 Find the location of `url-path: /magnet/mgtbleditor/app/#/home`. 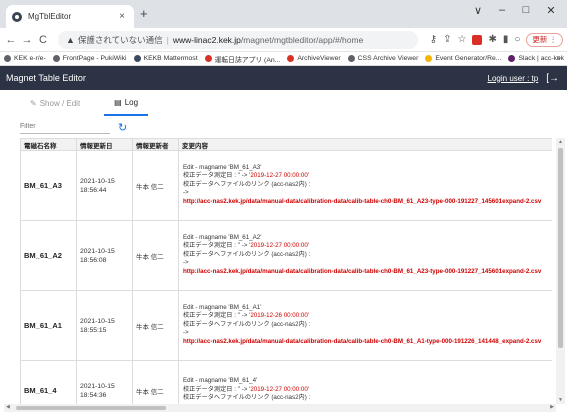

url-path: /magnet/mgtbleditor/app/#/home is located at coordinates (302, 39).